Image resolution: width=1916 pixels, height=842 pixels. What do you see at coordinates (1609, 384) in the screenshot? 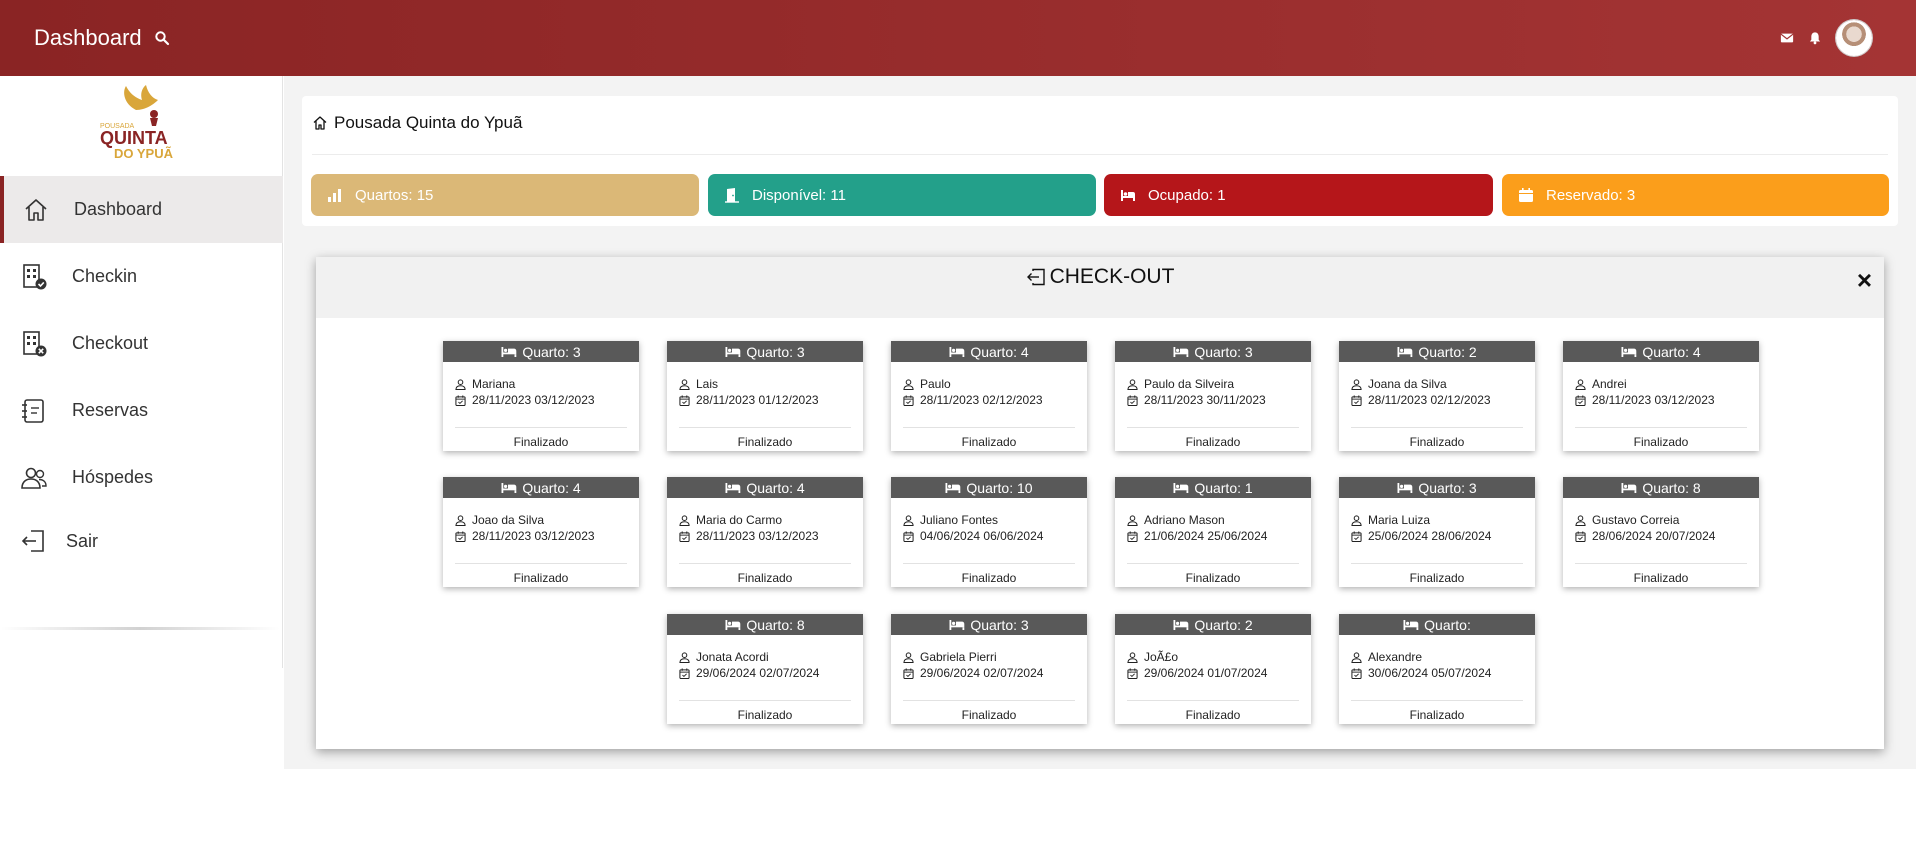
I see `guest-name: Andrei` at bounding box center [1609, 384].